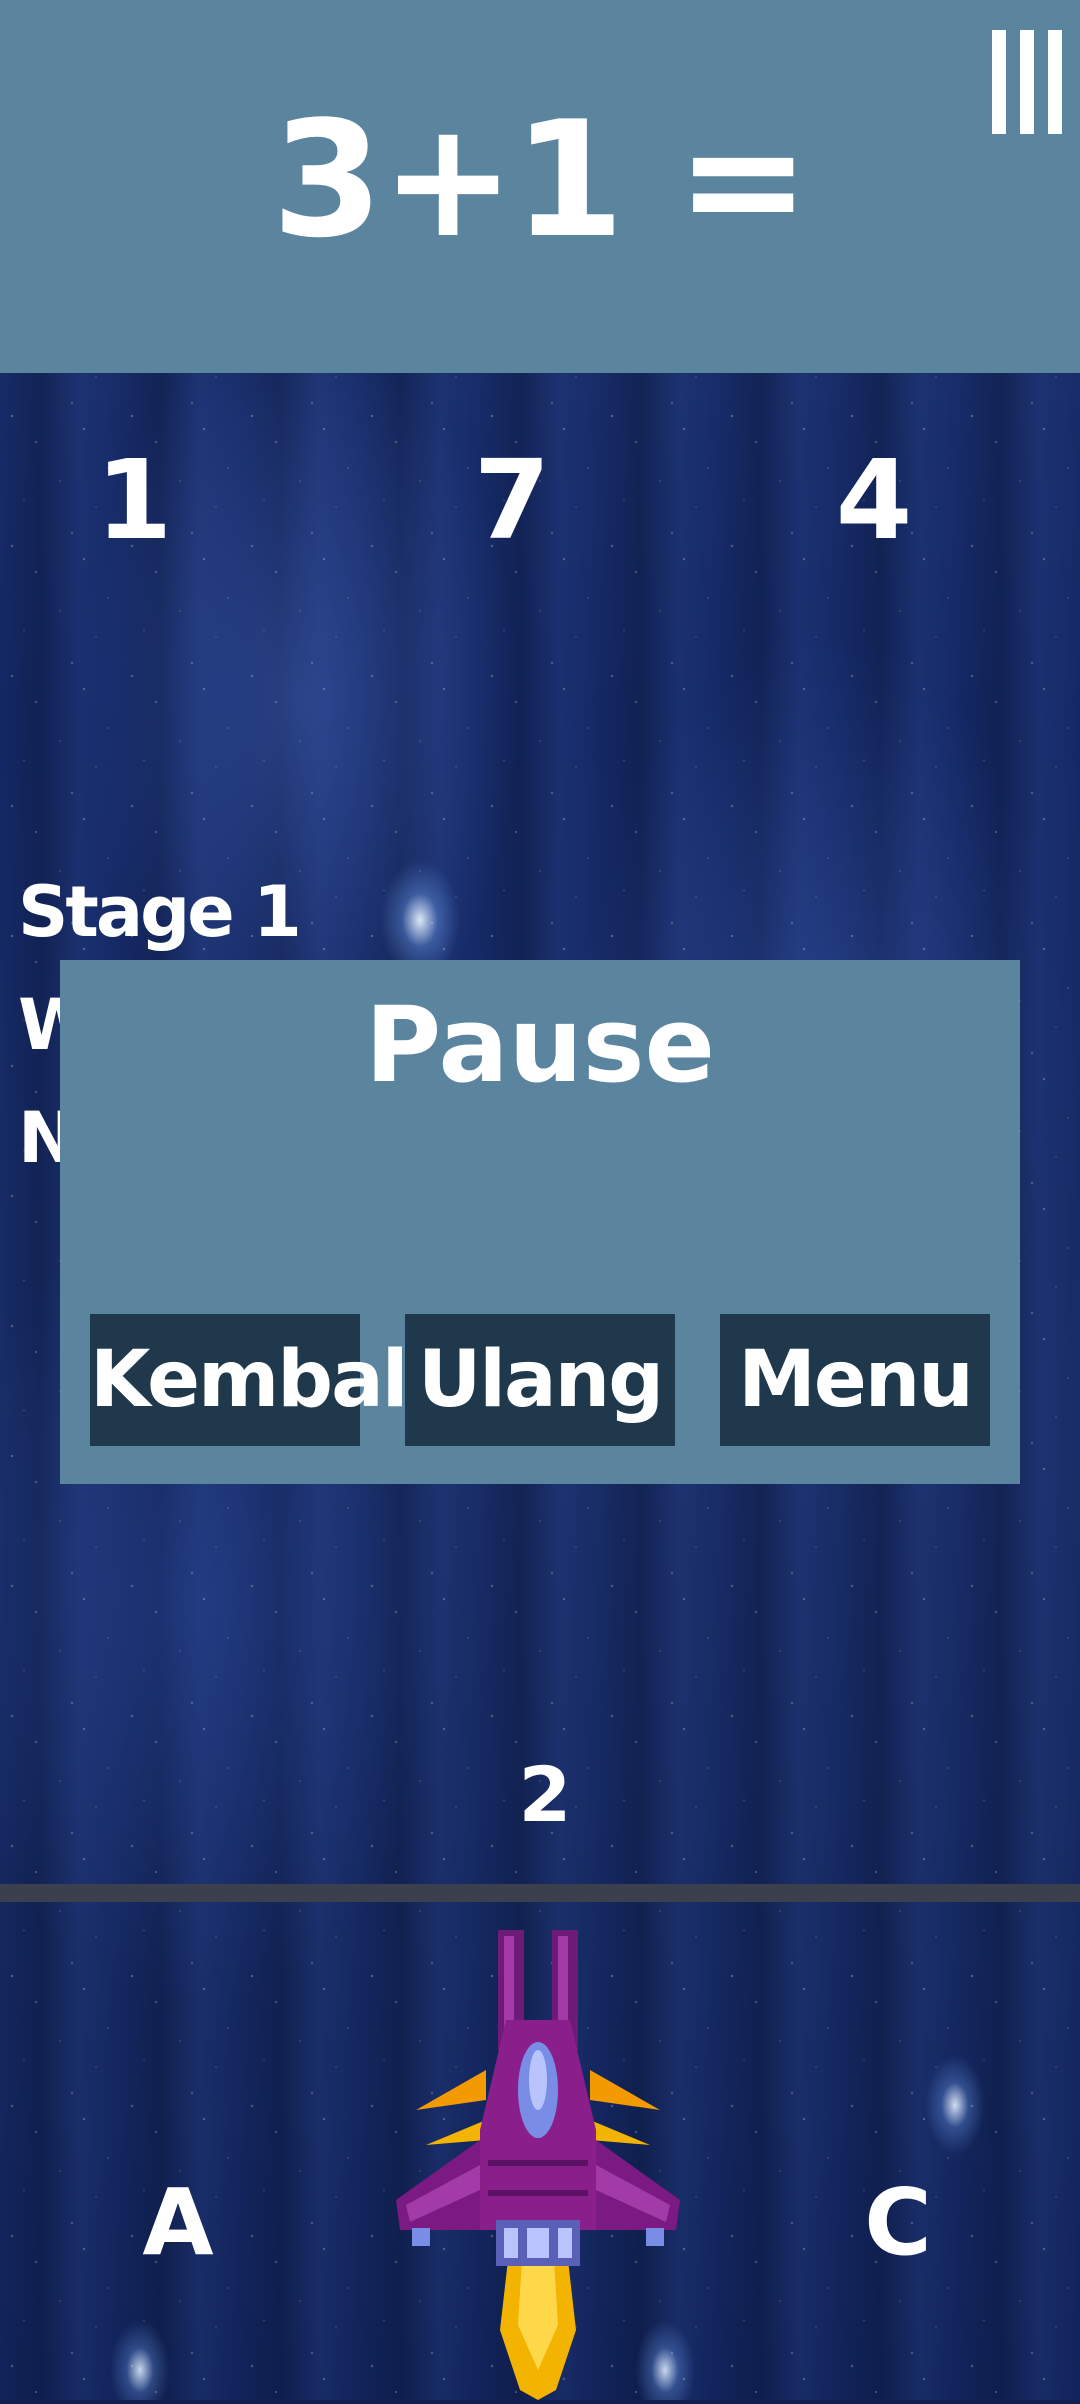  I want to click on restart-button: Ulang, so click(540, 1380).